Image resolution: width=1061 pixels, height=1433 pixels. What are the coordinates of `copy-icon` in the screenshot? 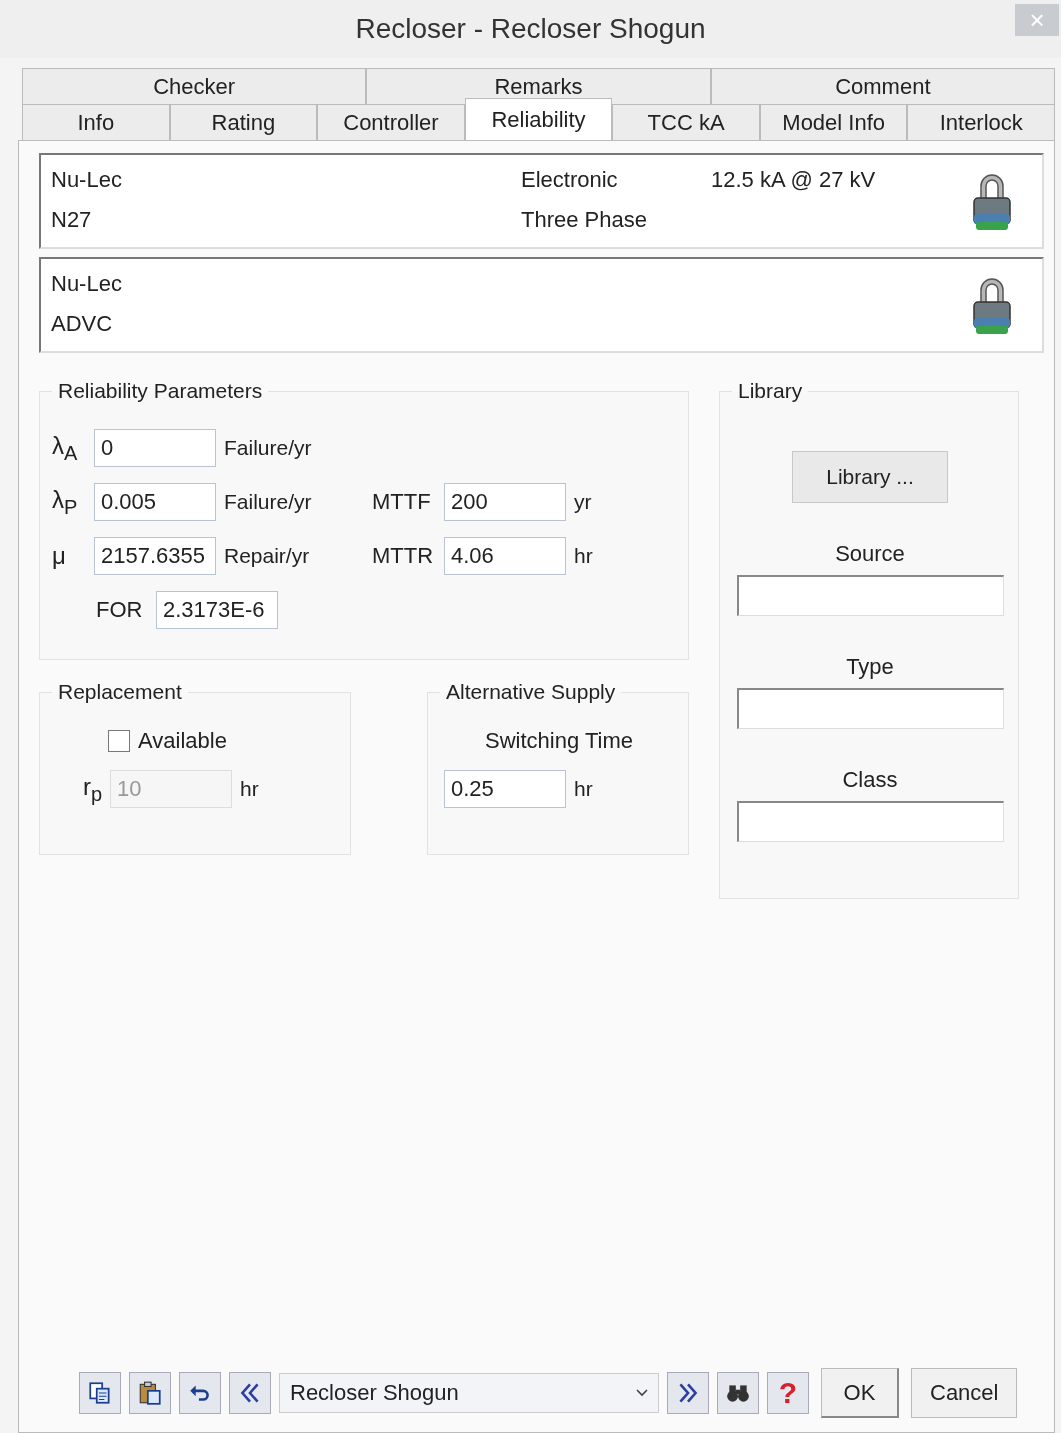 It's located at (100, 1393).